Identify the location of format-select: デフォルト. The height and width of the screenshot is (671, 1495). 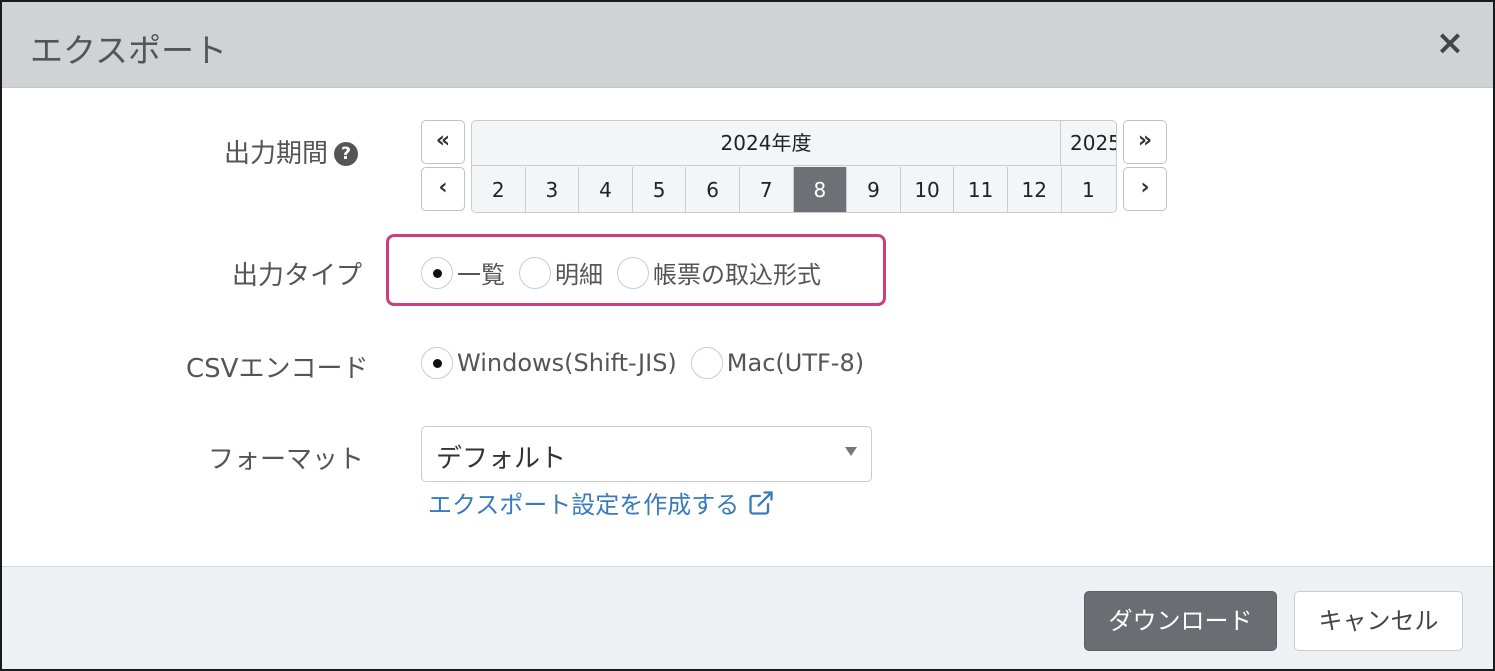
(646, 454).